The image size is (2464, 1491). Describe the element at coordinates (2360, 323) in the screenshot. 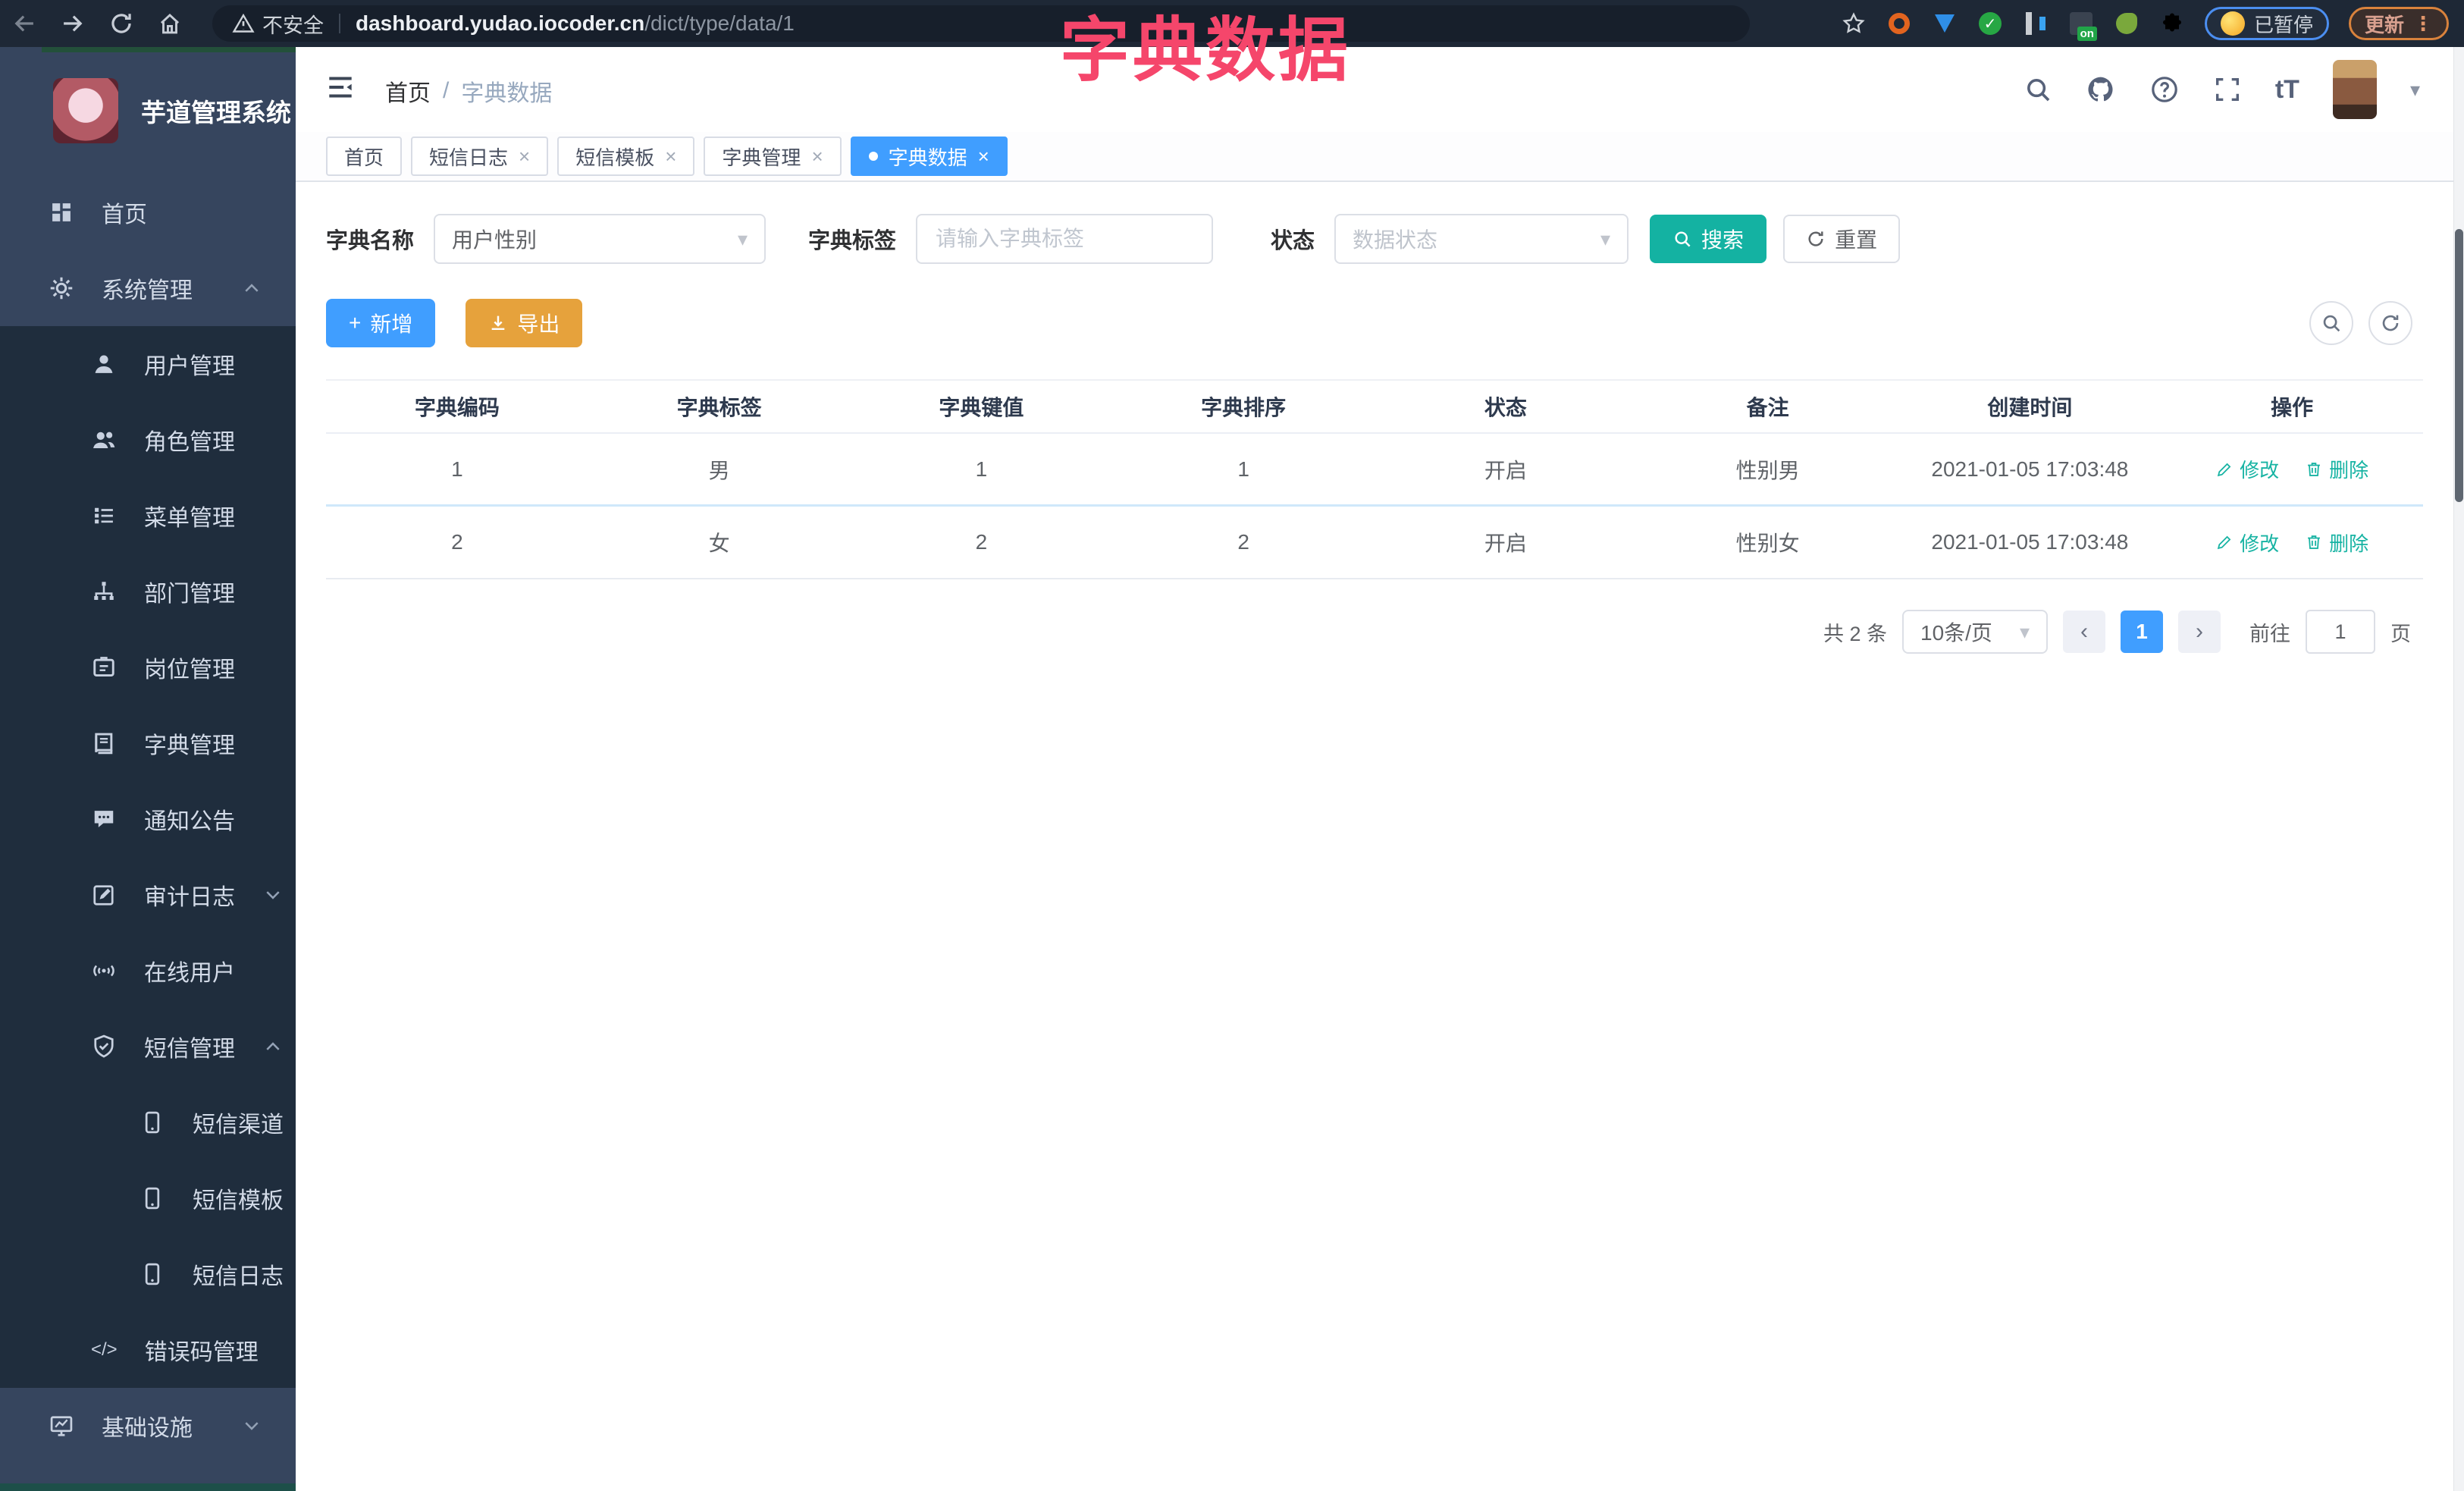

I see `table-tools` at that location.